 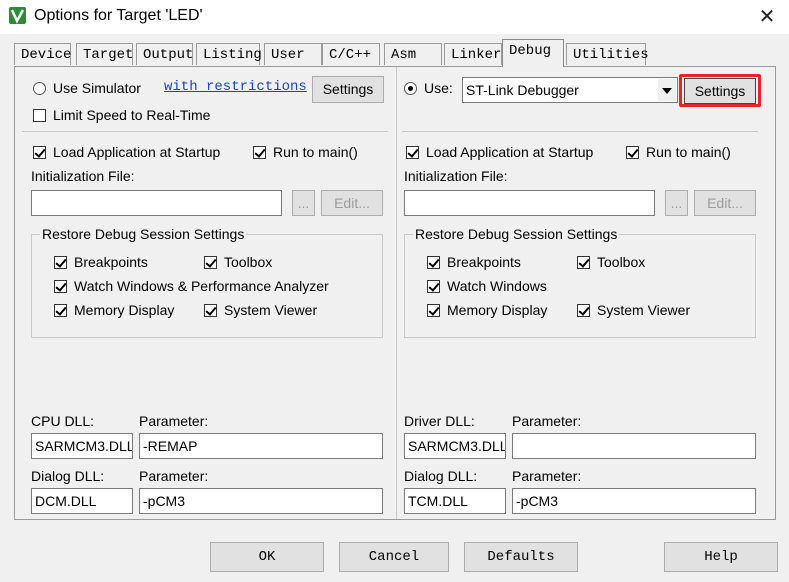 I want to click on chevron-down-icon, so click(x=667, y=90).